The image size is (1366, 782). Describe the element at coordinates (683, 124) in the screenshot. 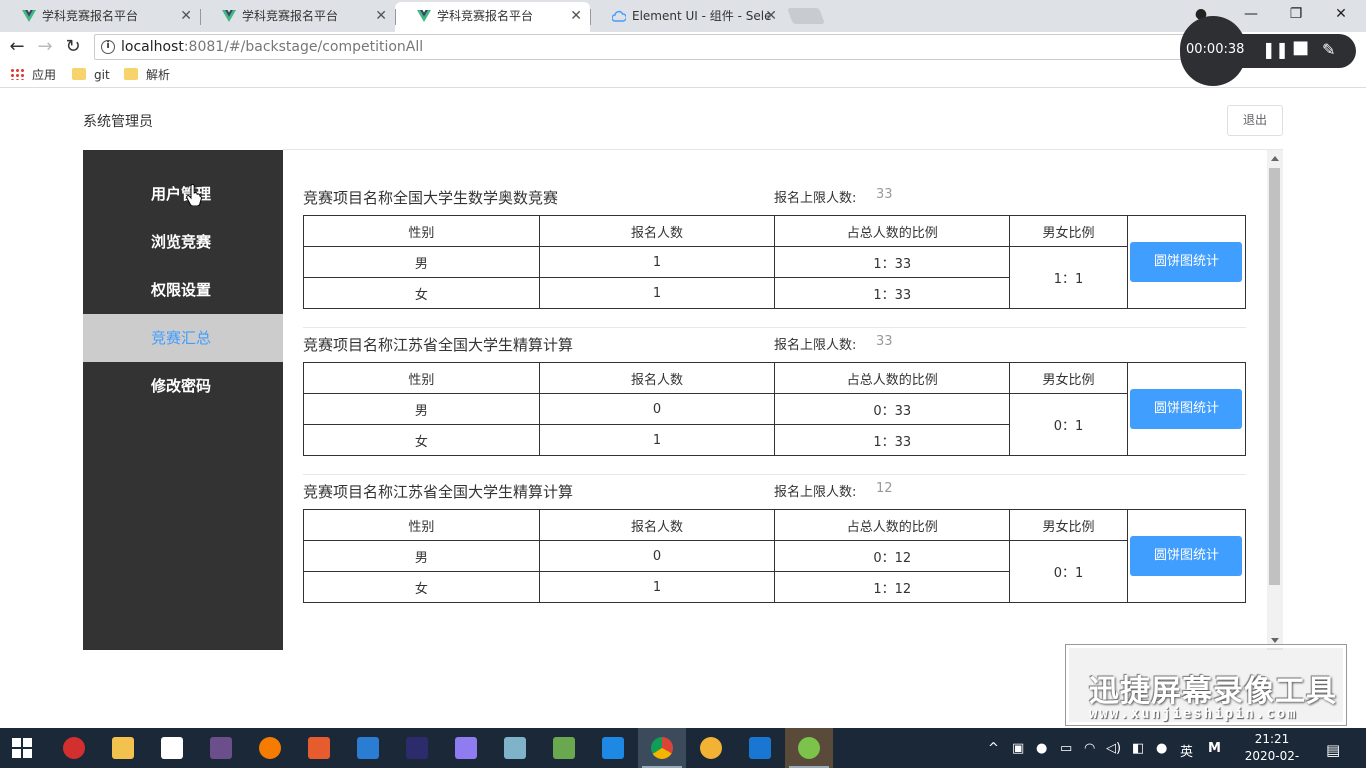

I see `page-header: 系统管理员 退出` at that location.